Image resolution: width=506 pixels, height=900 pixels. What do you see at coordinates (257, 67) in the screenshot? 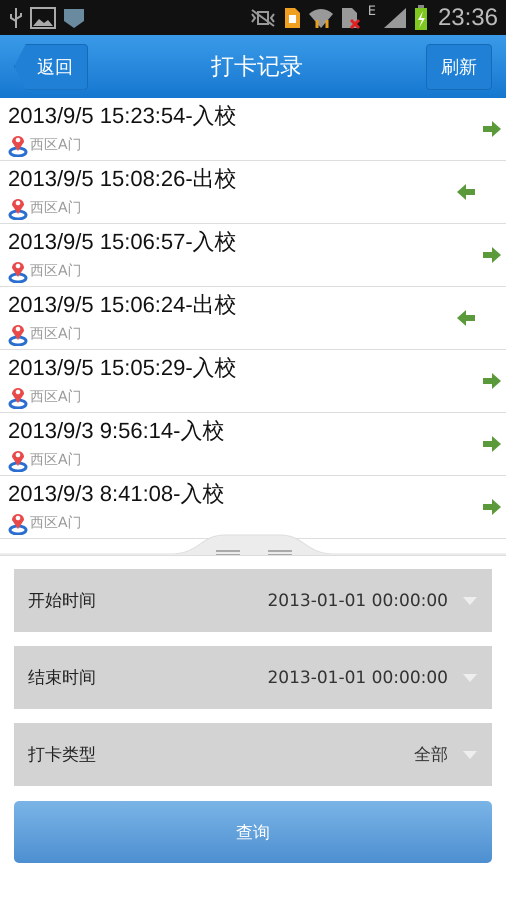
I see `page-title: 打卡记录` at bounding box center [257, 67].